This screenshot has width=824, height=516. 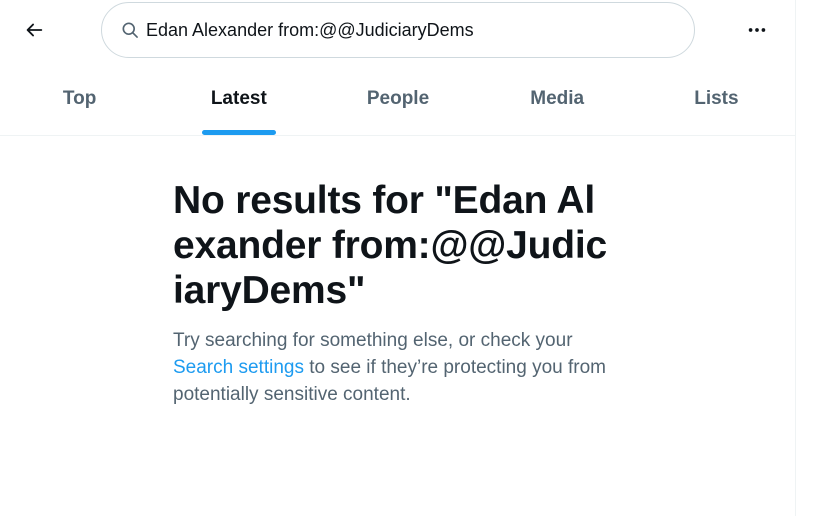 I want to click on arrow-left-icon, so click(x=34, y=30).